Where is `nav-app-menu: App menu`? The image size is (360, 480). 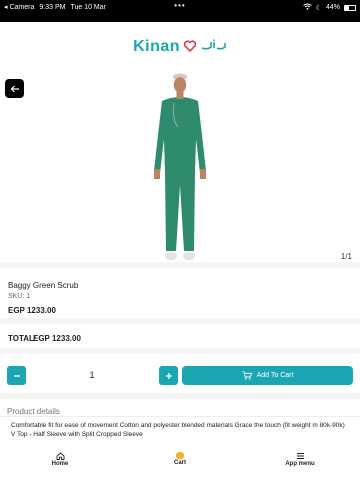 nav-app-menu: App menu is located at coordinates (300, 459).